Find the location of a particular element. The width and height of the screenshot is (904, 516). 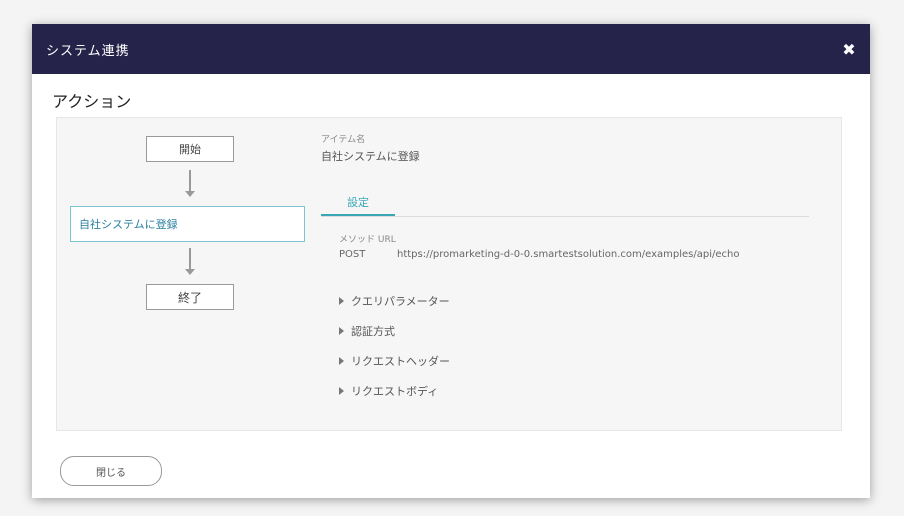

expand-label: リクエストヘッダー is located at coordinates (400, 361).